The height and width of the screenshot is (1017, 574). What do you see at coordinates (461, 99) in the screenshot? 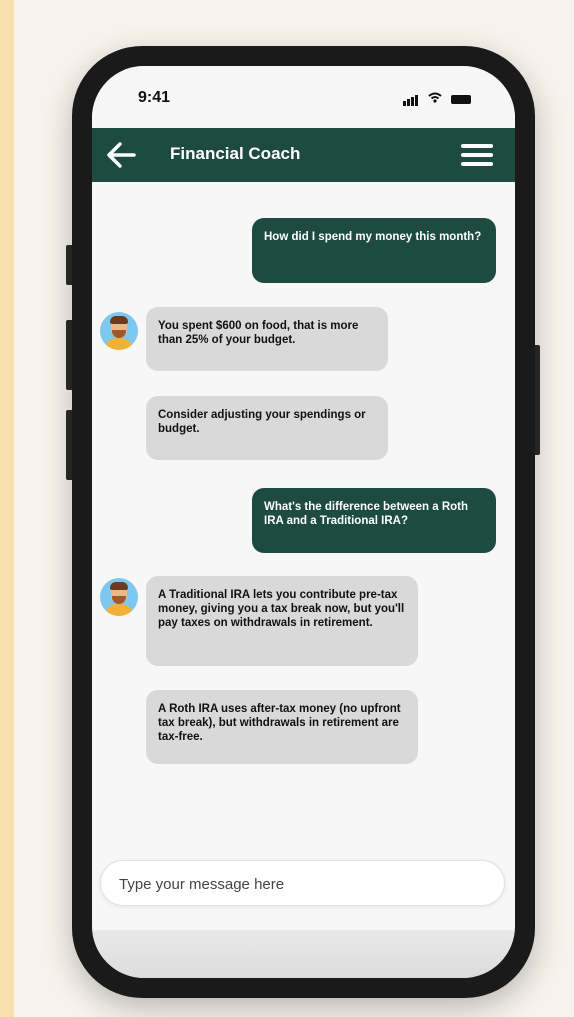
I see `battery-icon` at bounding box center [461, 99].